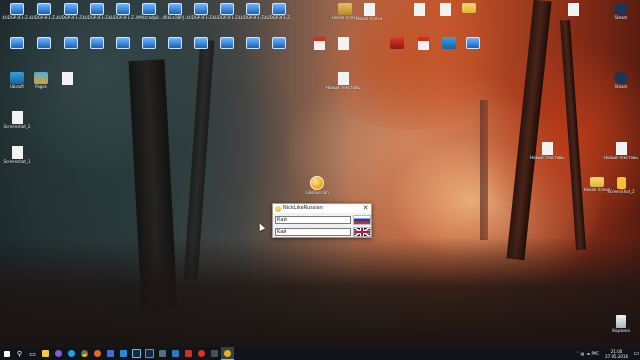 The width and height of the screenshot is (640, 360). I want to click on desktop-shortcut: ScreenShot_2, so click(621, 190).